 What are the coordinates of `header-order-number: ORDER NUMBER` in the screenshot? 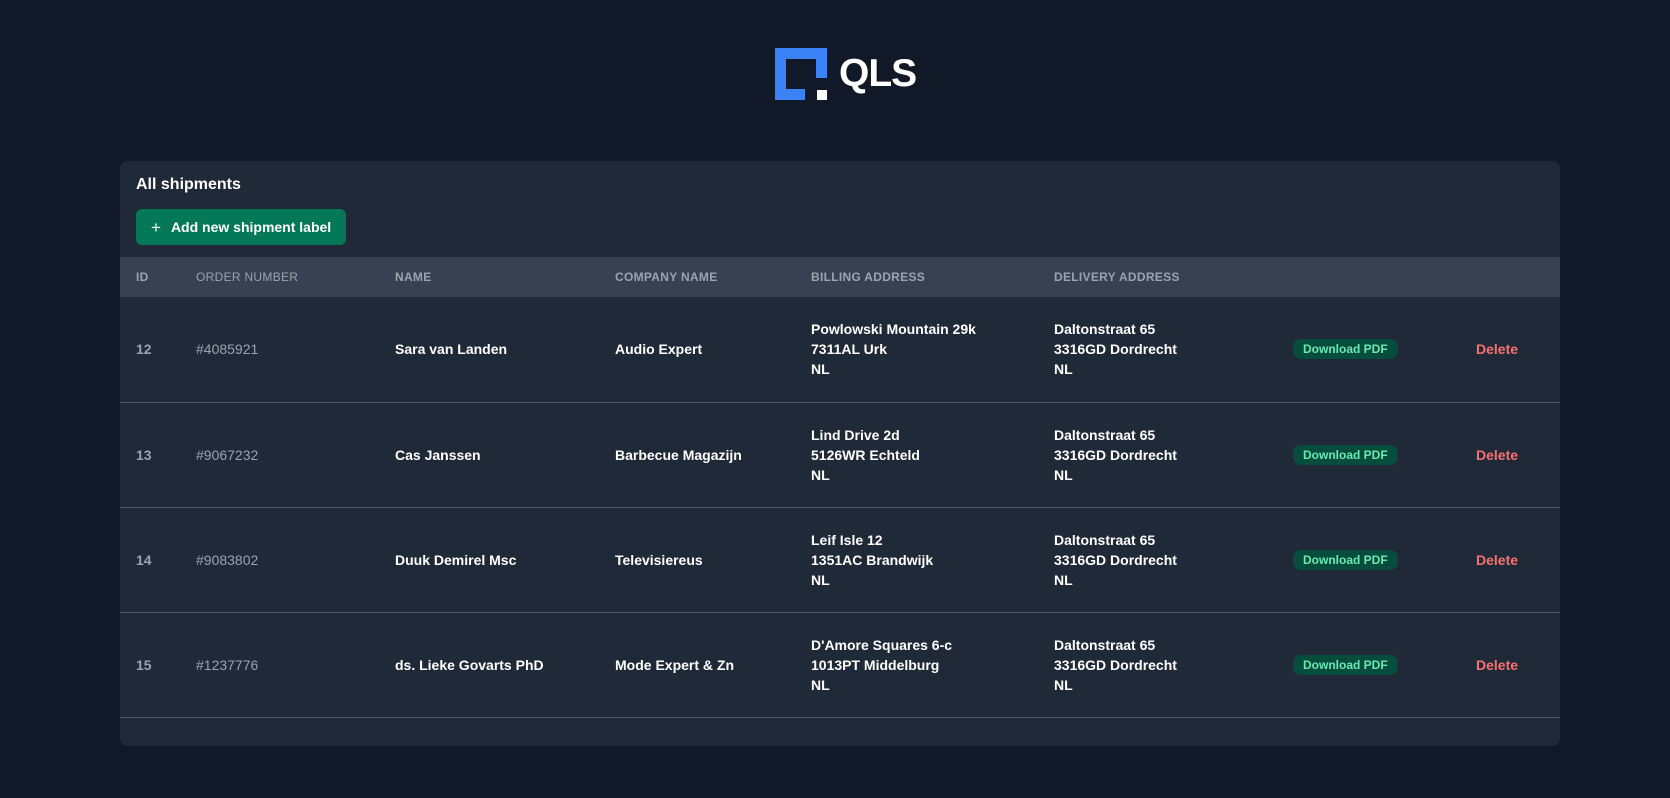 It's located at (247, 277).